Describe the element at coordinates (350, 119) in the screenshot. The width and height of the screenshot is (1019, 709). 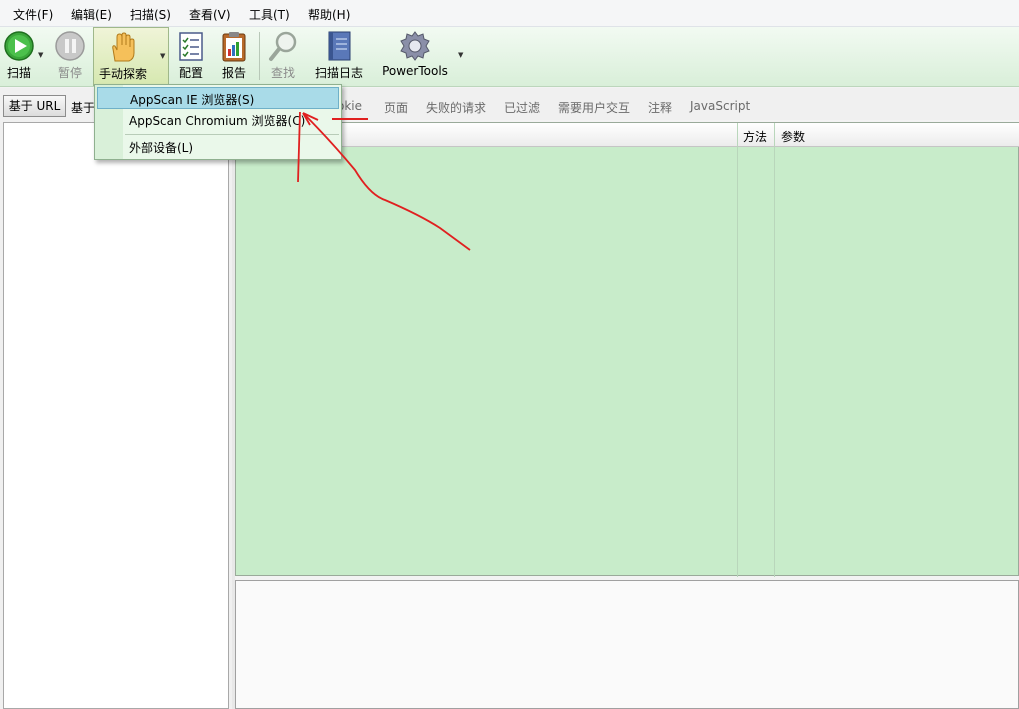
I see `annotation-underline` at that location.